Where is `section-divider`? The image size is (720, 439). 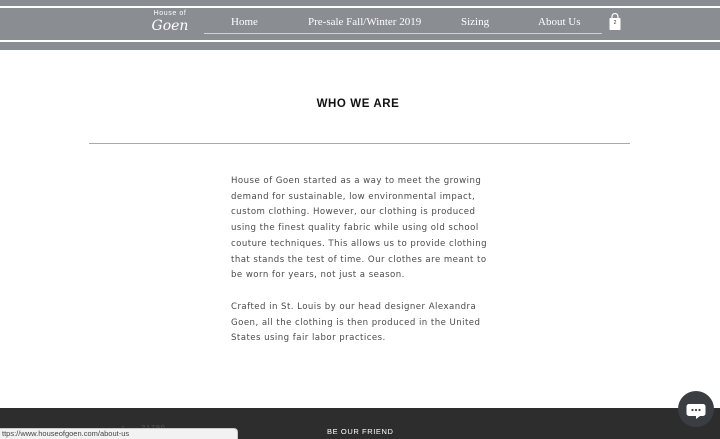
section-divider is located at coordinates (359, 143).